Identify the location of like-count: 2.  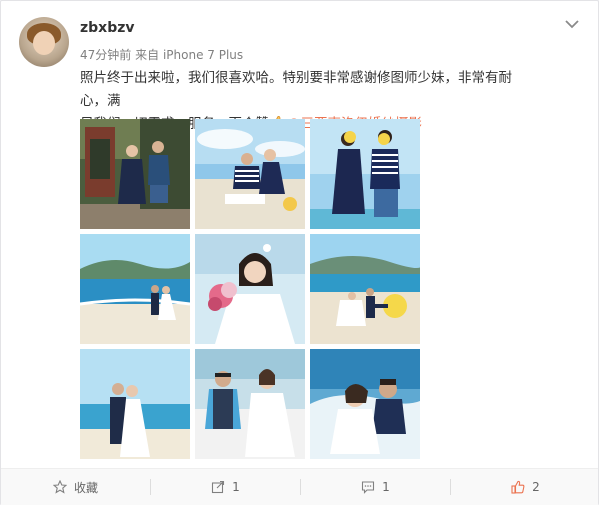
(536, 487).